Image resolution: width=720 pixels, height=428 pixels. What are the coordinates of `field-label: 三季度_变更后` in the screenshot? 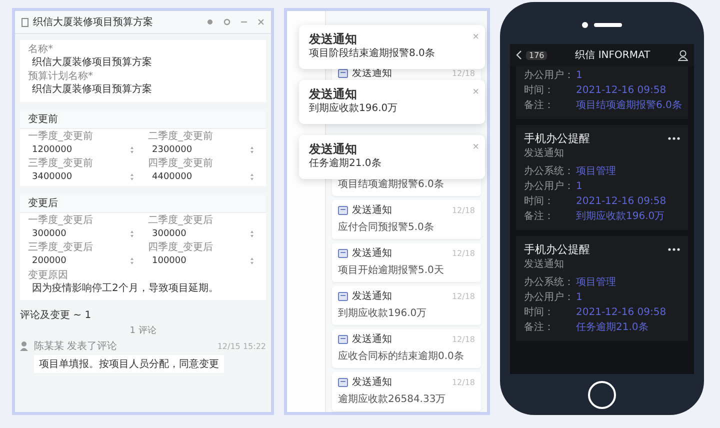 It's located at (61, 248).